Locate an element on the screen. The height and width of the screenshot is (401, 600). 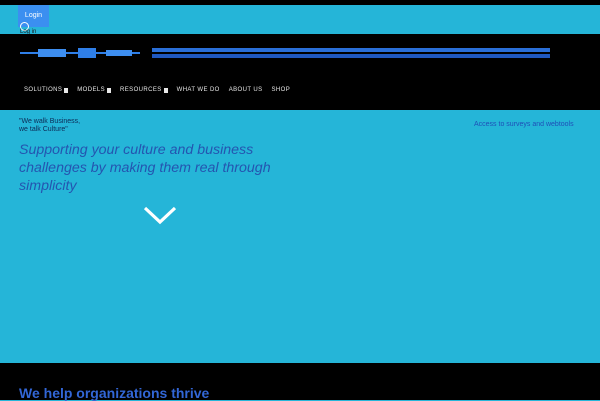
nav-item-label: ABOUT US is located at coordinates (245, 90).